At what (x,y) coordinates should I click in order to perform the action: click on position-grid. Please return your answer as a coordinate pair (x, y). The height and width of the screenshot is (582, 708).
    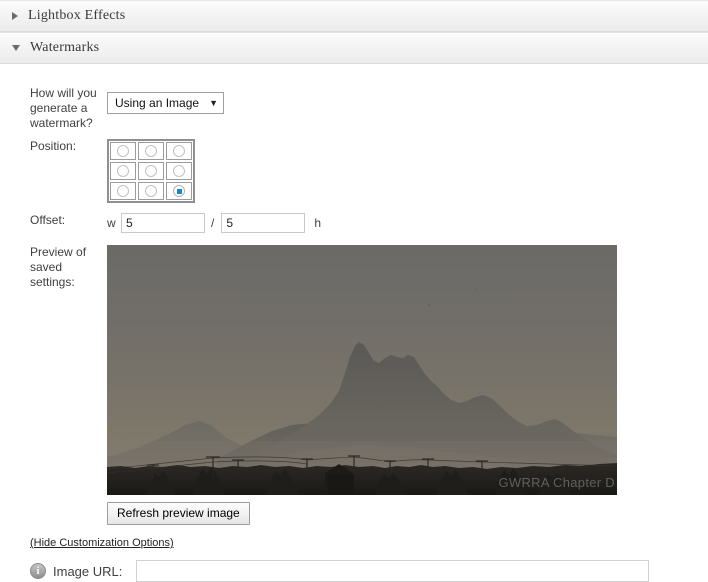
    Looking at the image, I should click on (151, 171).